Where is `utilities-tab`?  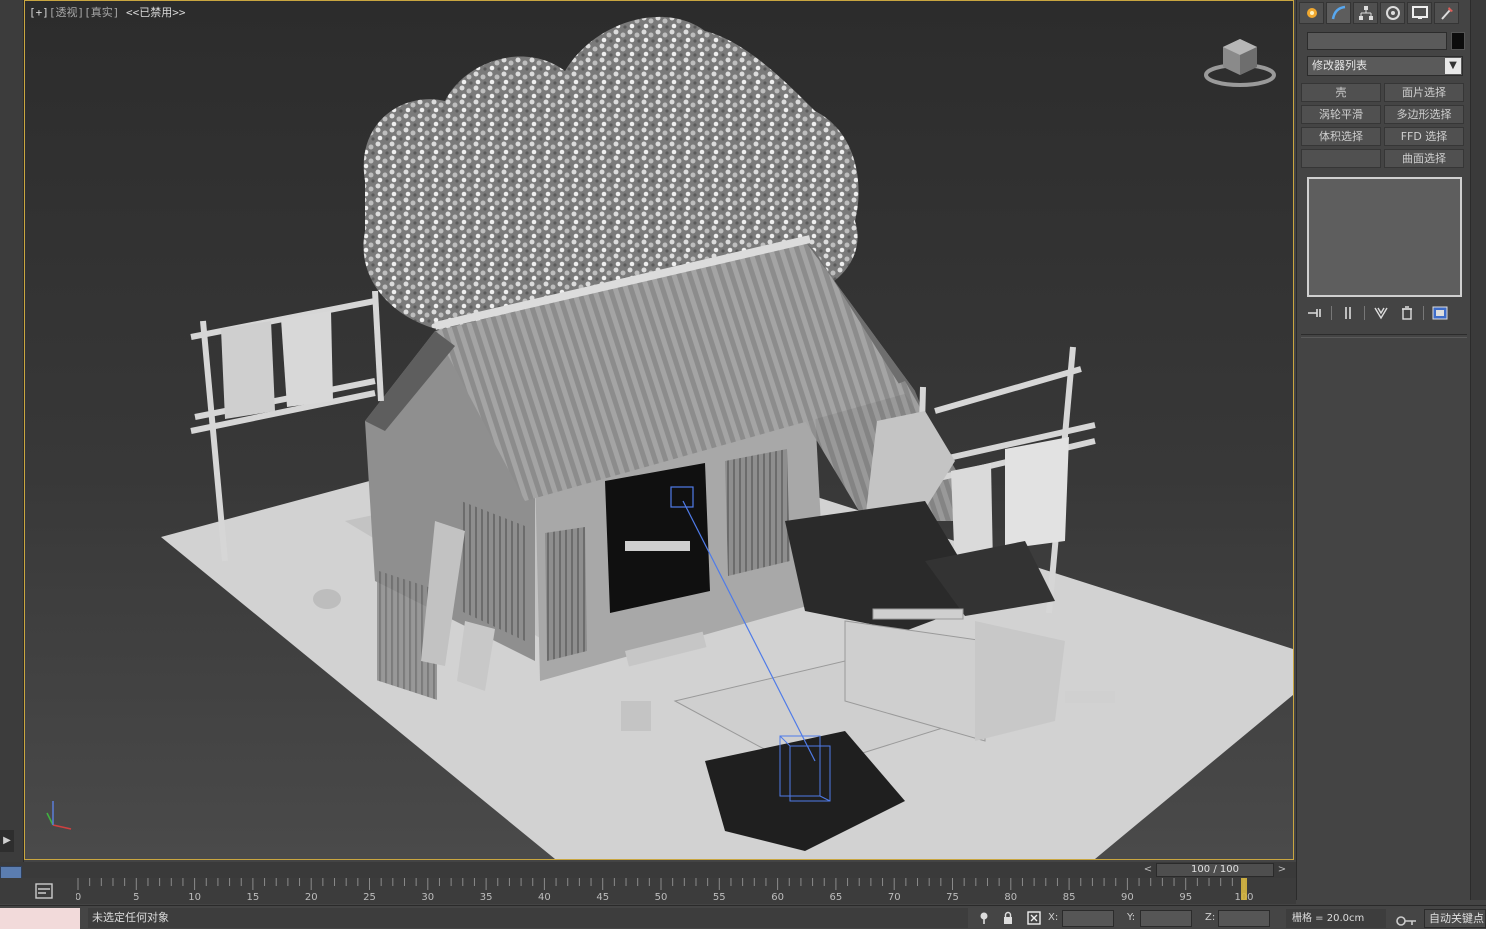
utilities-tab is located at coordinates (1446, 13).